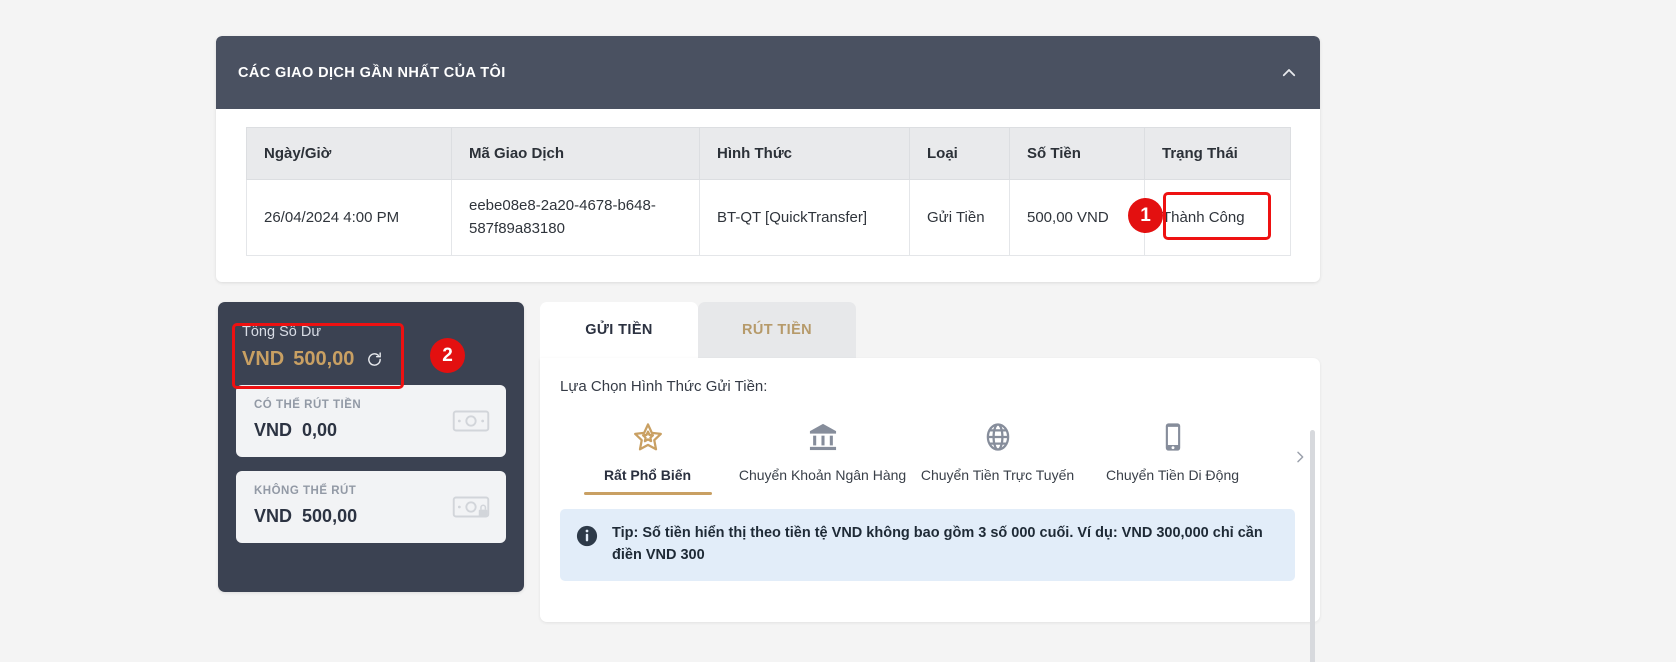  What do you see at coordinates (997, 475) in the screenshot?
I see `method-label: Chuyển Tiền Trực Tuyến` at bounding box center [997, 475].